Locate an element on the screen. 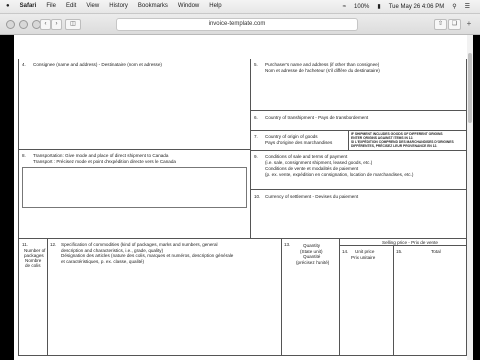  scrollbar-thumb is located at coordinates (470, 88).